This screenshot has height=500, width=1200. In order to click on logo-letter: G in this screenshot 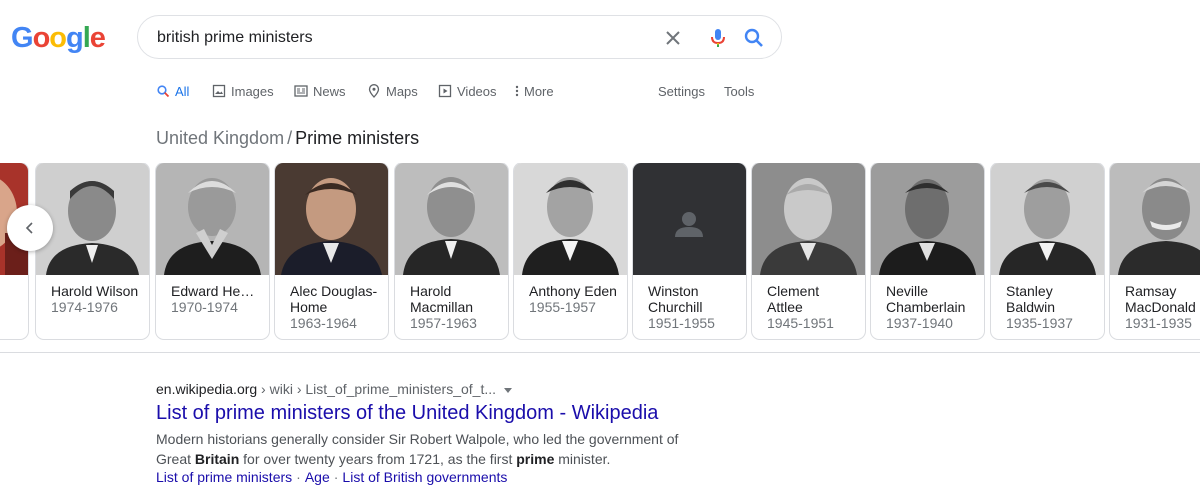, I will do `click(22, 38)`.